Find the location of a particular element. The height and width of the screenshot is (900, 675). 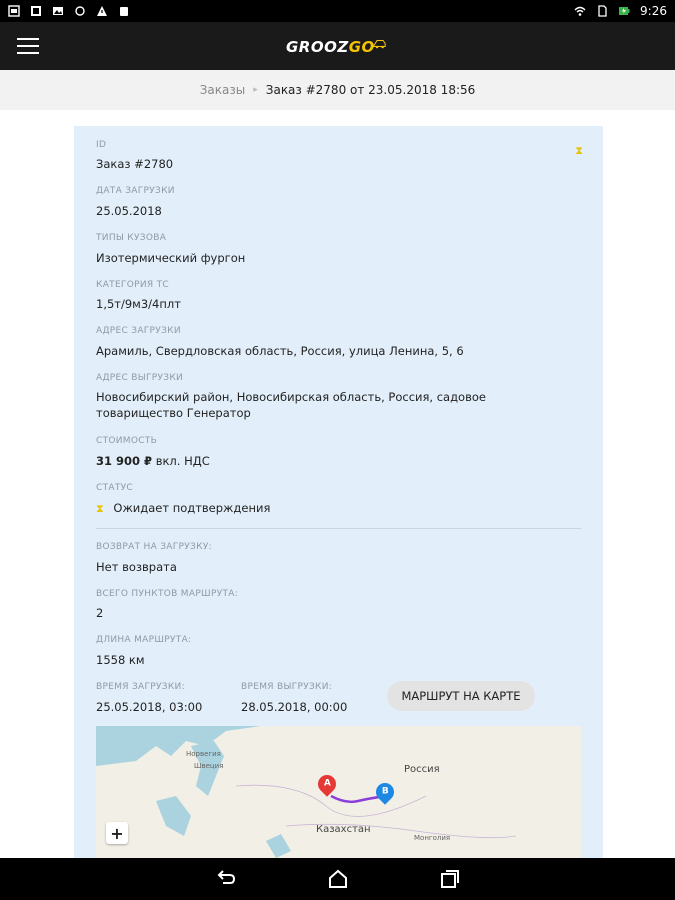

breadcrumb-current: Заказ #2780 от 23.05.2018 18:56 is located at coordinates (370, 90).